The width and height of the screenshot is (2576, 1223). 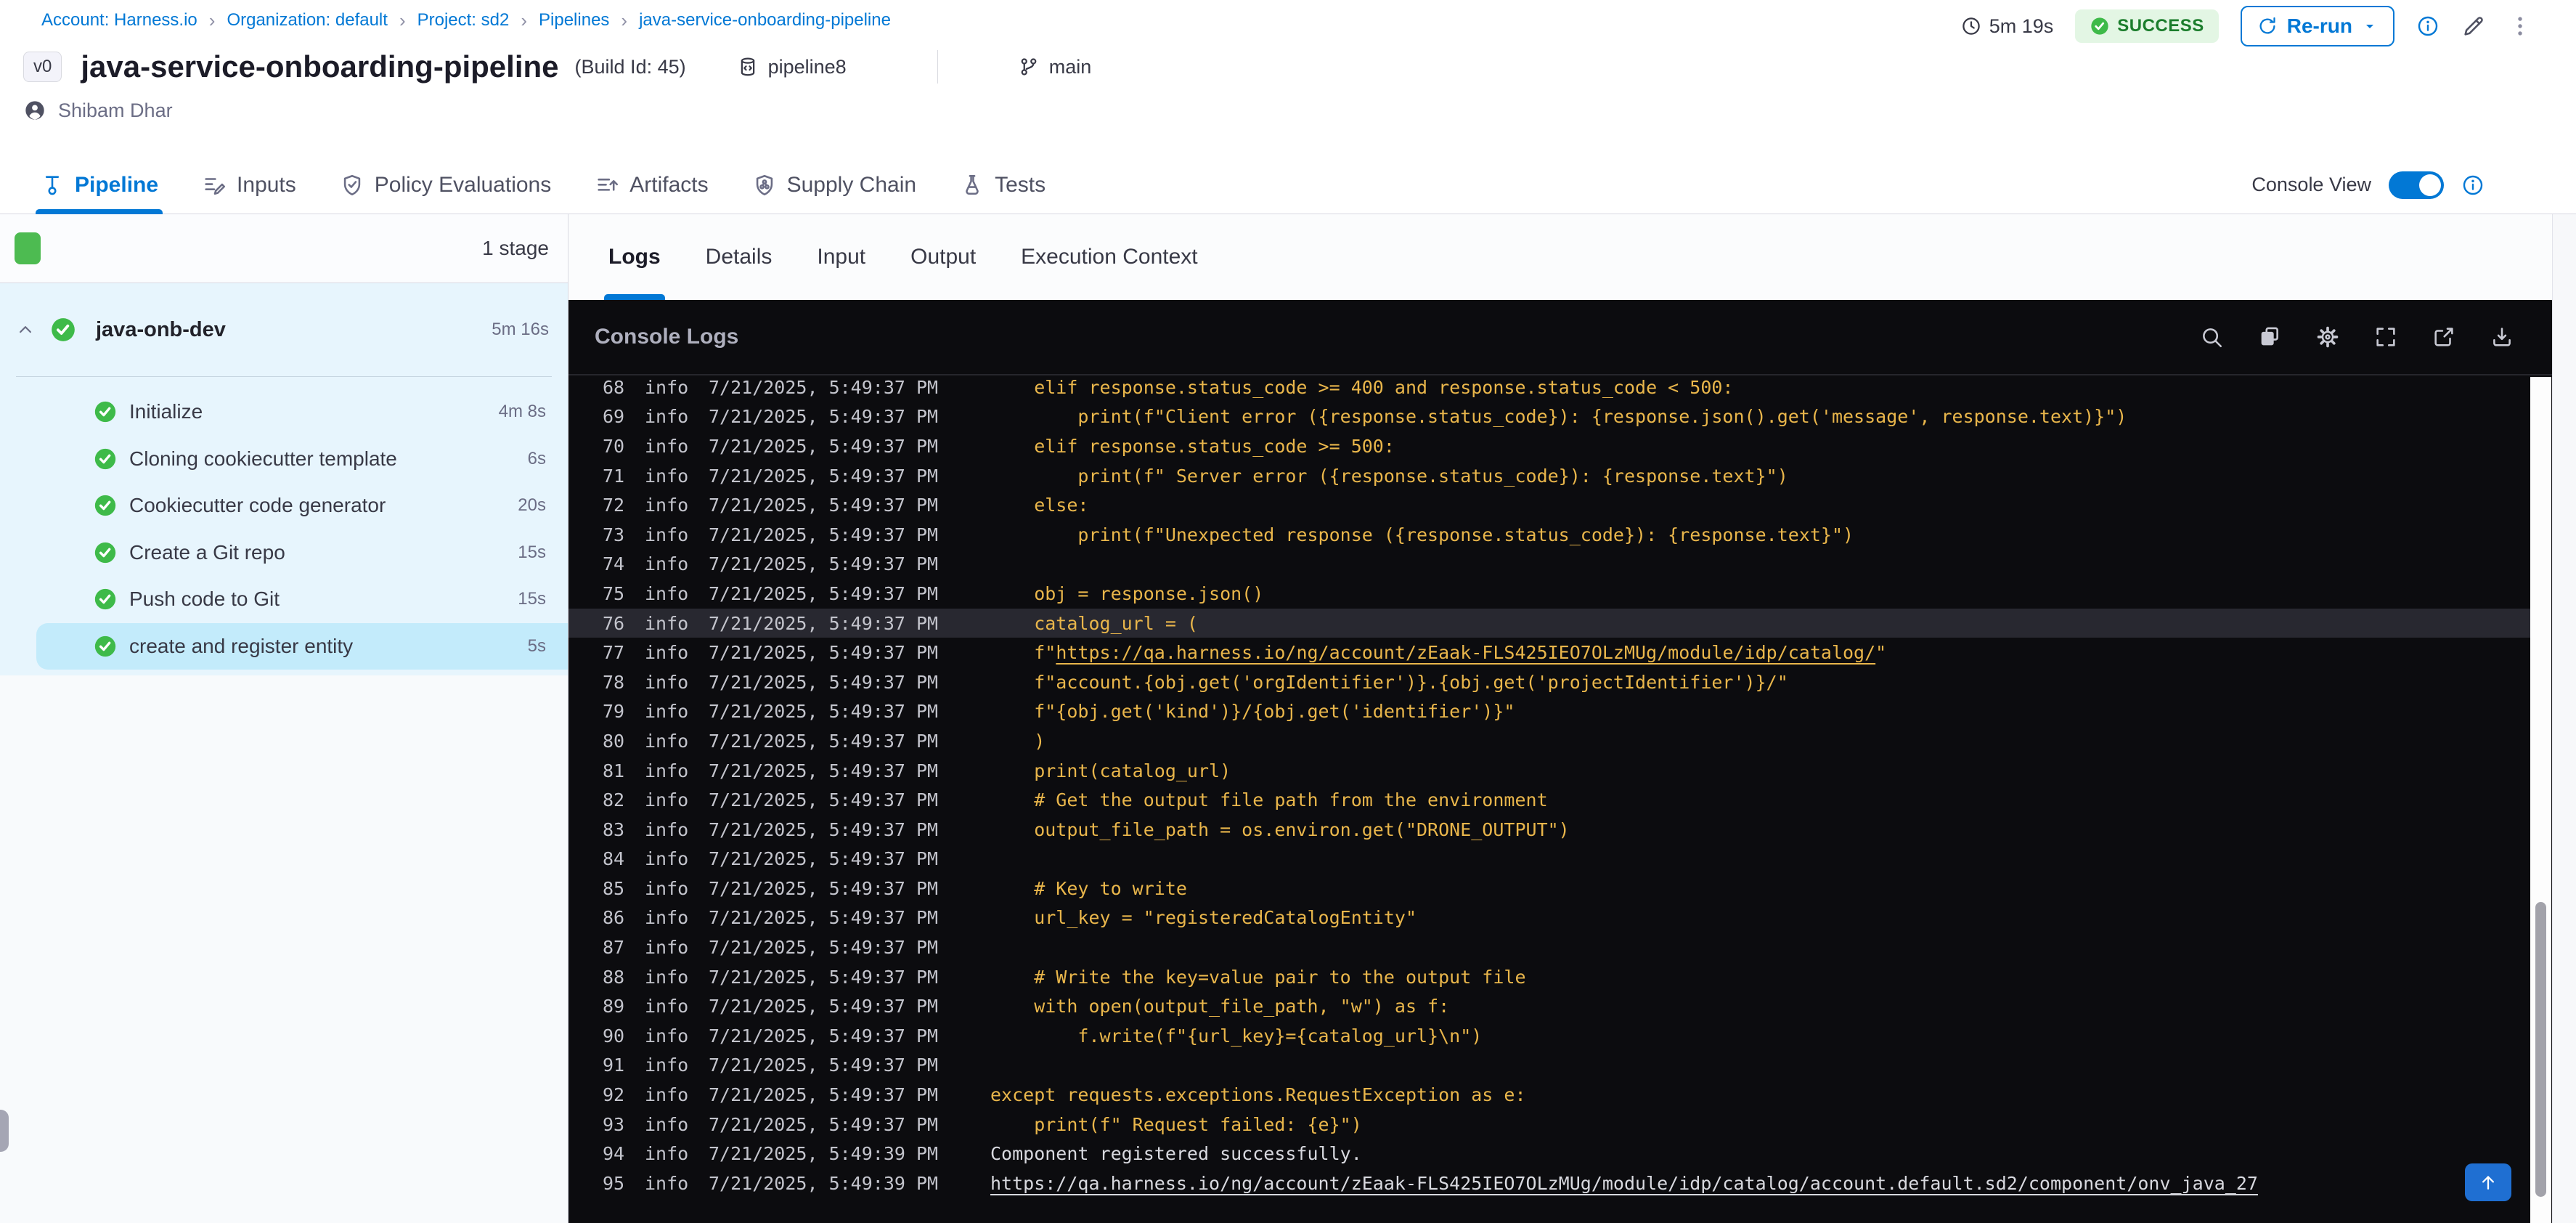 I want to click on detail-tab-input: Input, so click(x=841, y=257).